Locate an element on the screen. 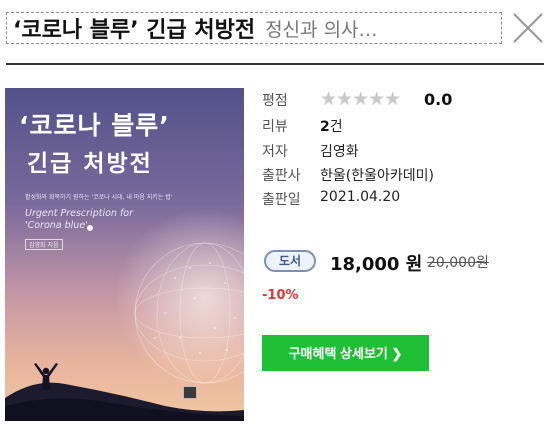  rating-score: 0.0 is located at coordinates (438, 99).